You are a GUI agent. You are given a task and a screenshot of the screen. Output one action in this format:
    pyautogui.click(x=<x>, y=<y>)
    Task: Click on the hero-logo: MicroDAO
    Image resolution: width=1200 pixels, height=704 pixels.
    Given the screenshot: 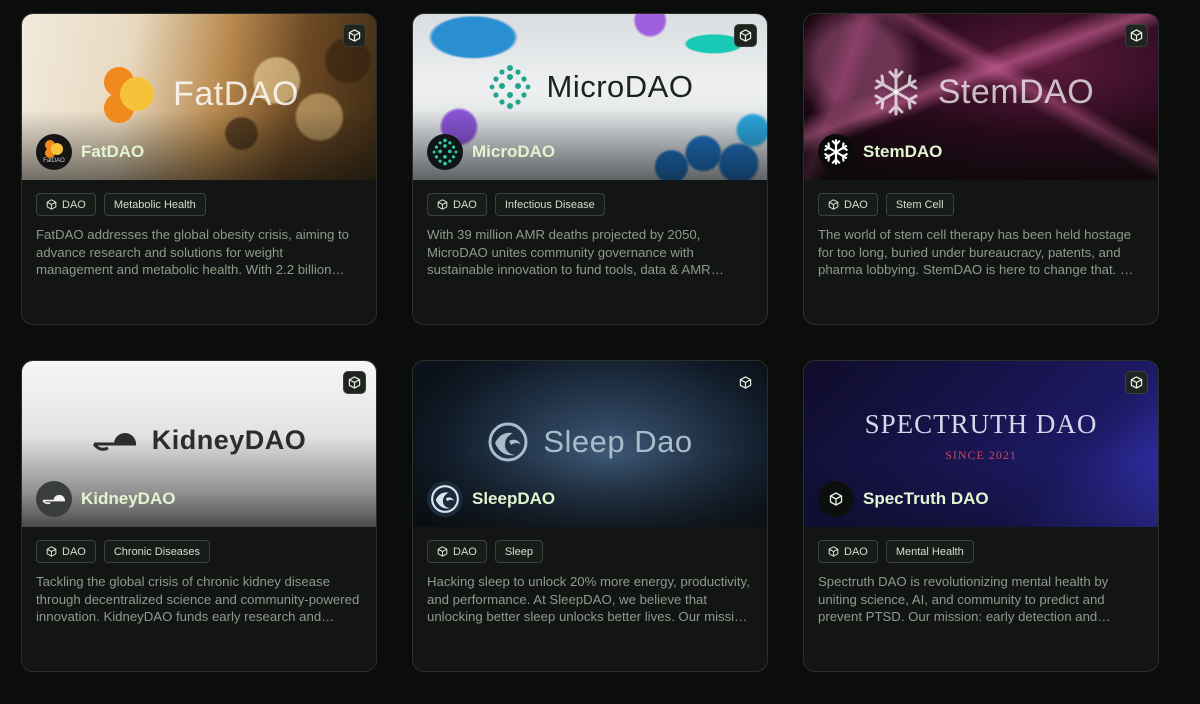 What is the action you would take?
    pyautogui.click(x=590, y=87)
    